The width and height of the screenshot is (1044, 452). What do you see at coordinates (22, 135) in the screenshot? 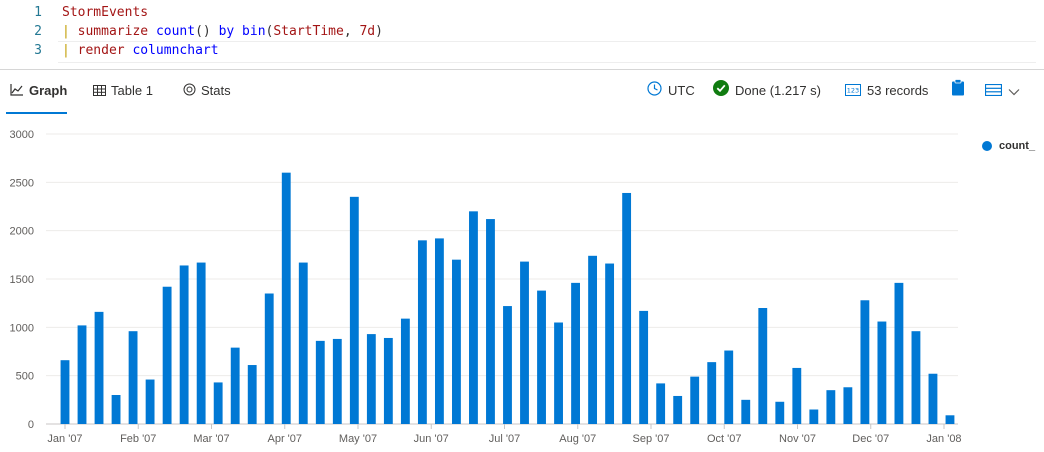
I see `y-tick-label: 3000` at bounding box center [22, 135].